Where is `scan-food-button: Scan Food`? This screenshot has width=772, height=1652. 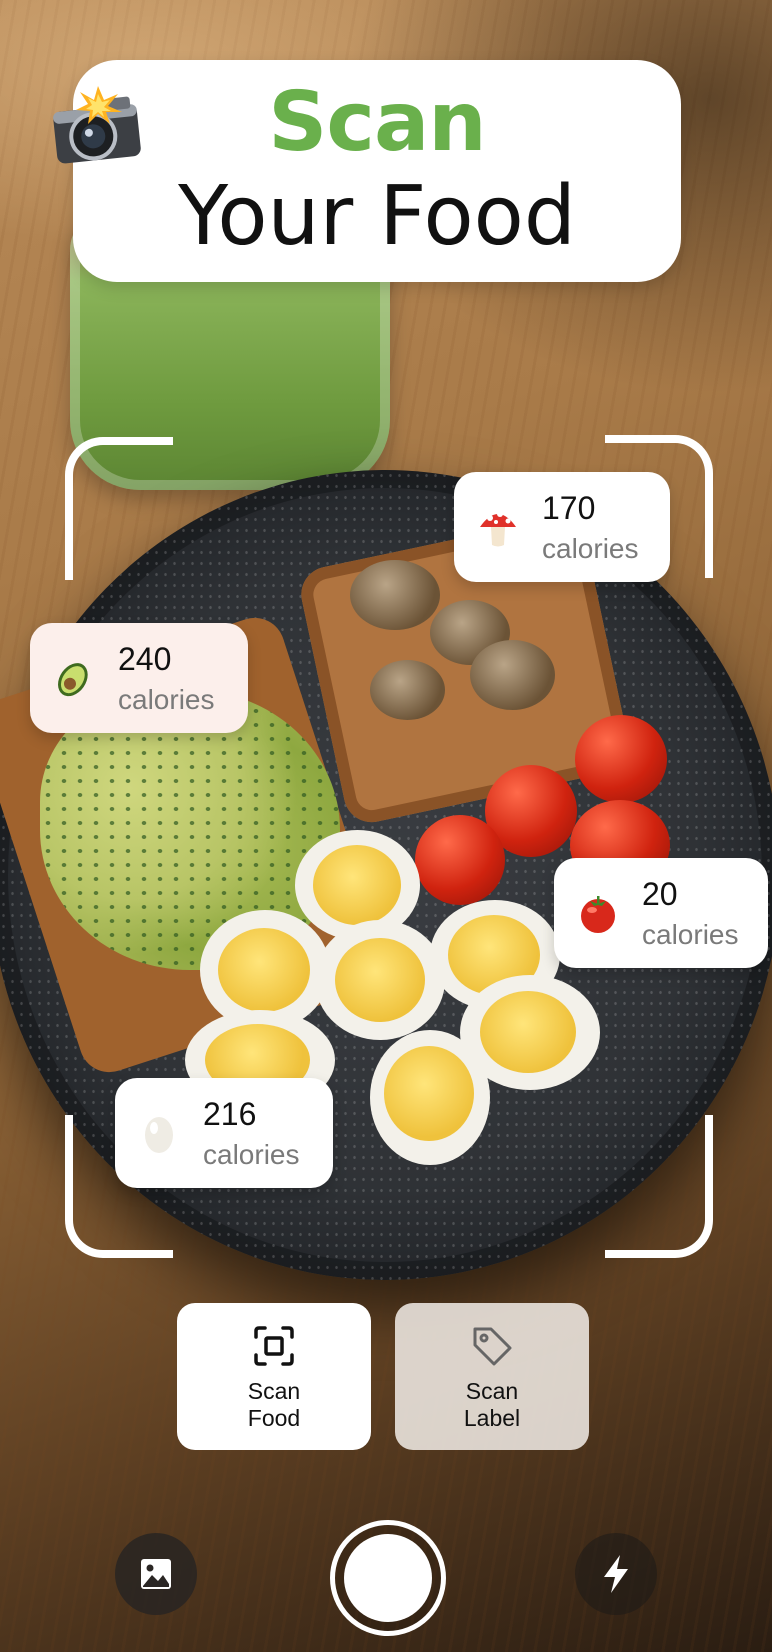 scan-food-button: Scan Food is located at coordinates (274, 1376).